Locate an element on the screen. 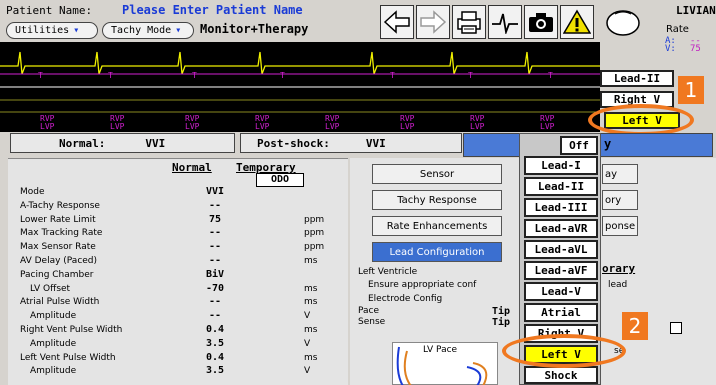 The height and width of the screenshot is (385, 716). pace-value: Tip is located at coordinates (501, 311).